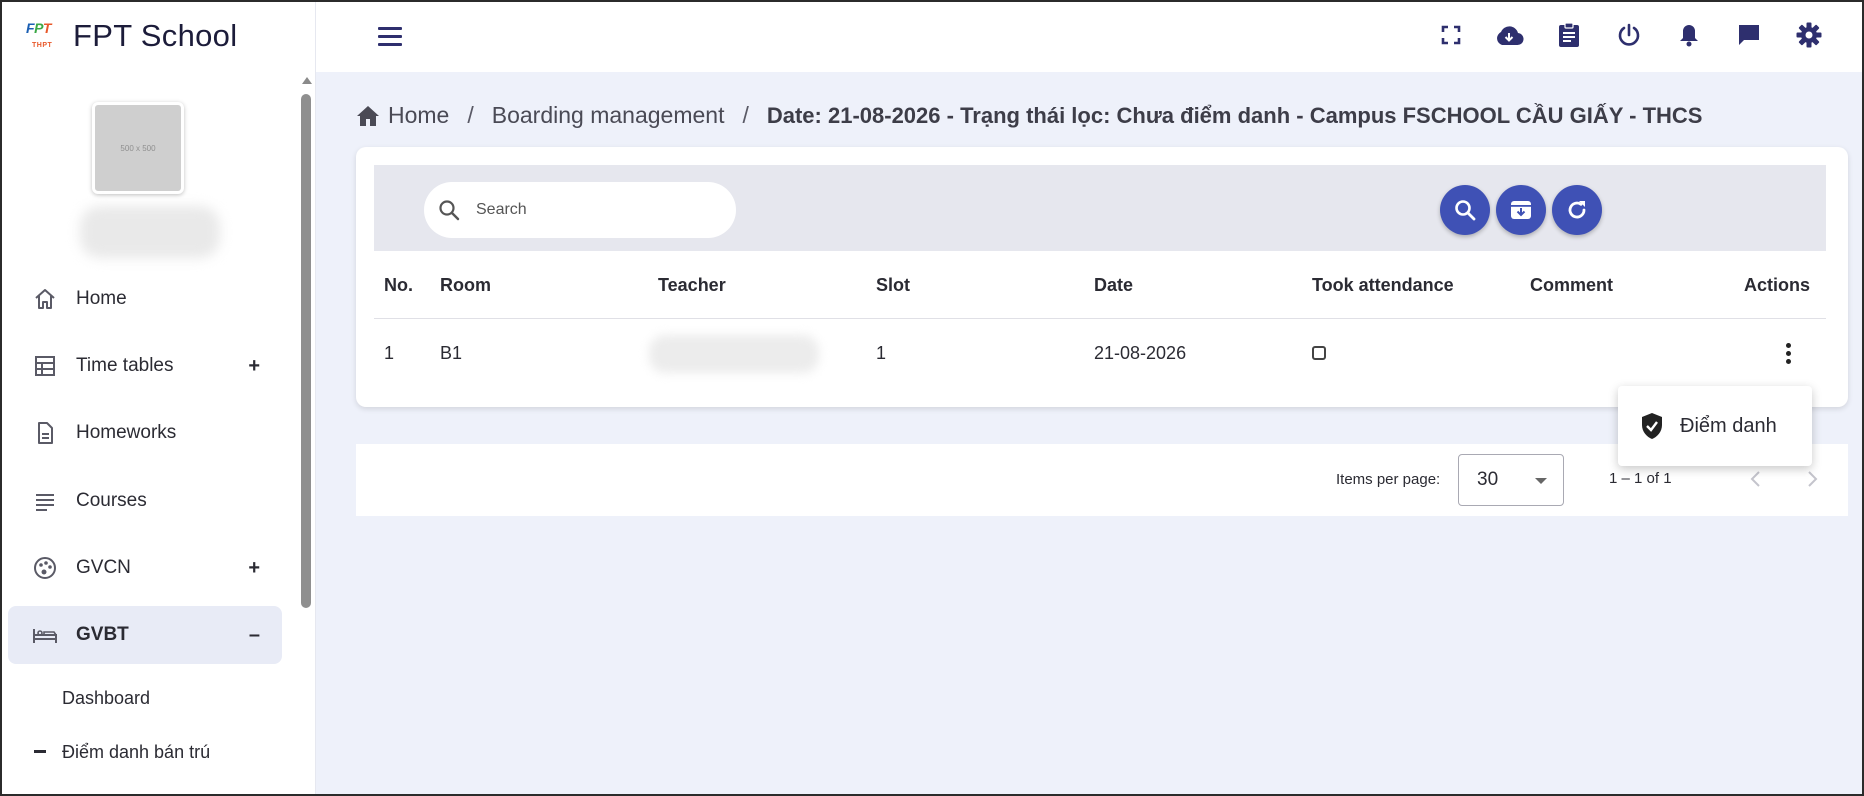  I want to click on brand: FPT THPT FPT School, so click(130, 36).